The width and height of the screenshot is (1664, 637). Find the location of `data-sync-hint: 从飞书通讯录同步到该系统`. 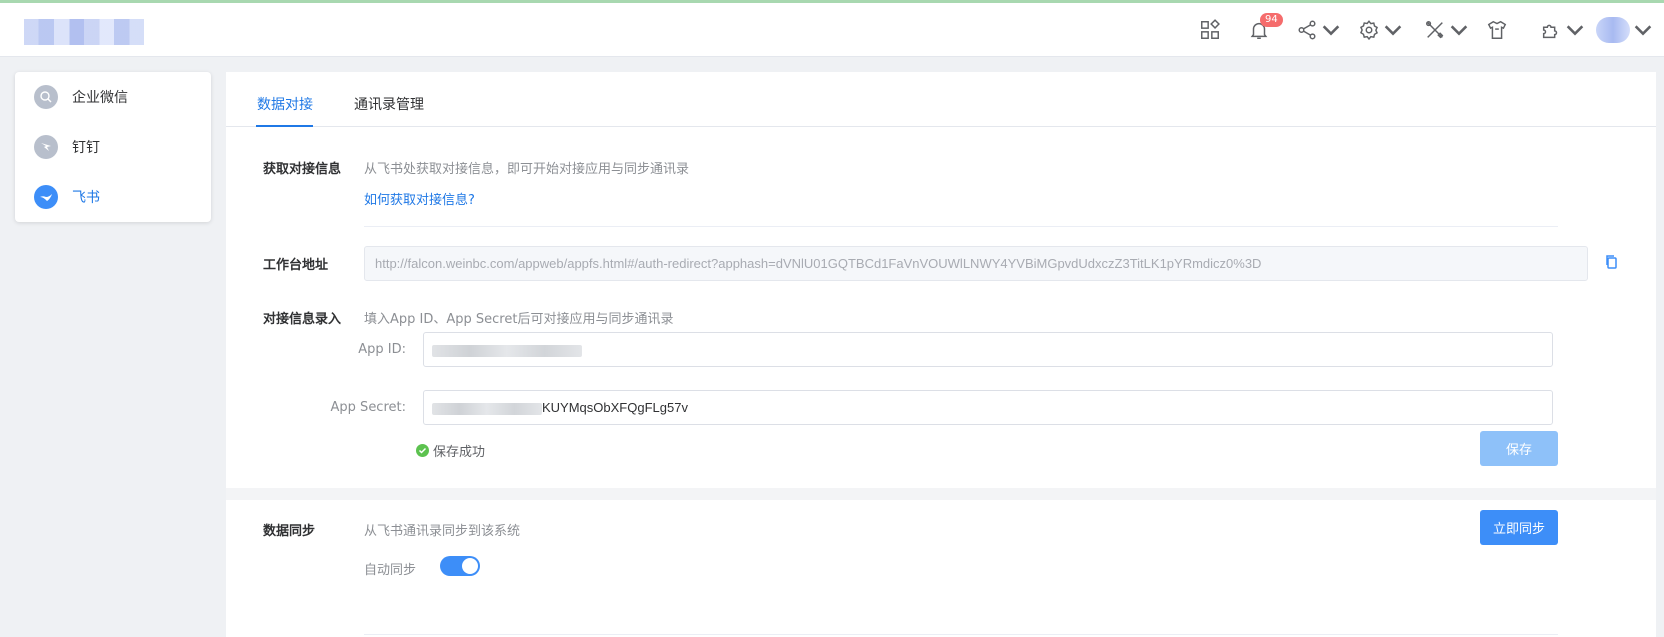

data-sync-hint: 从飞书通讯录同步到该系统 is located at coordinates (442, 531).